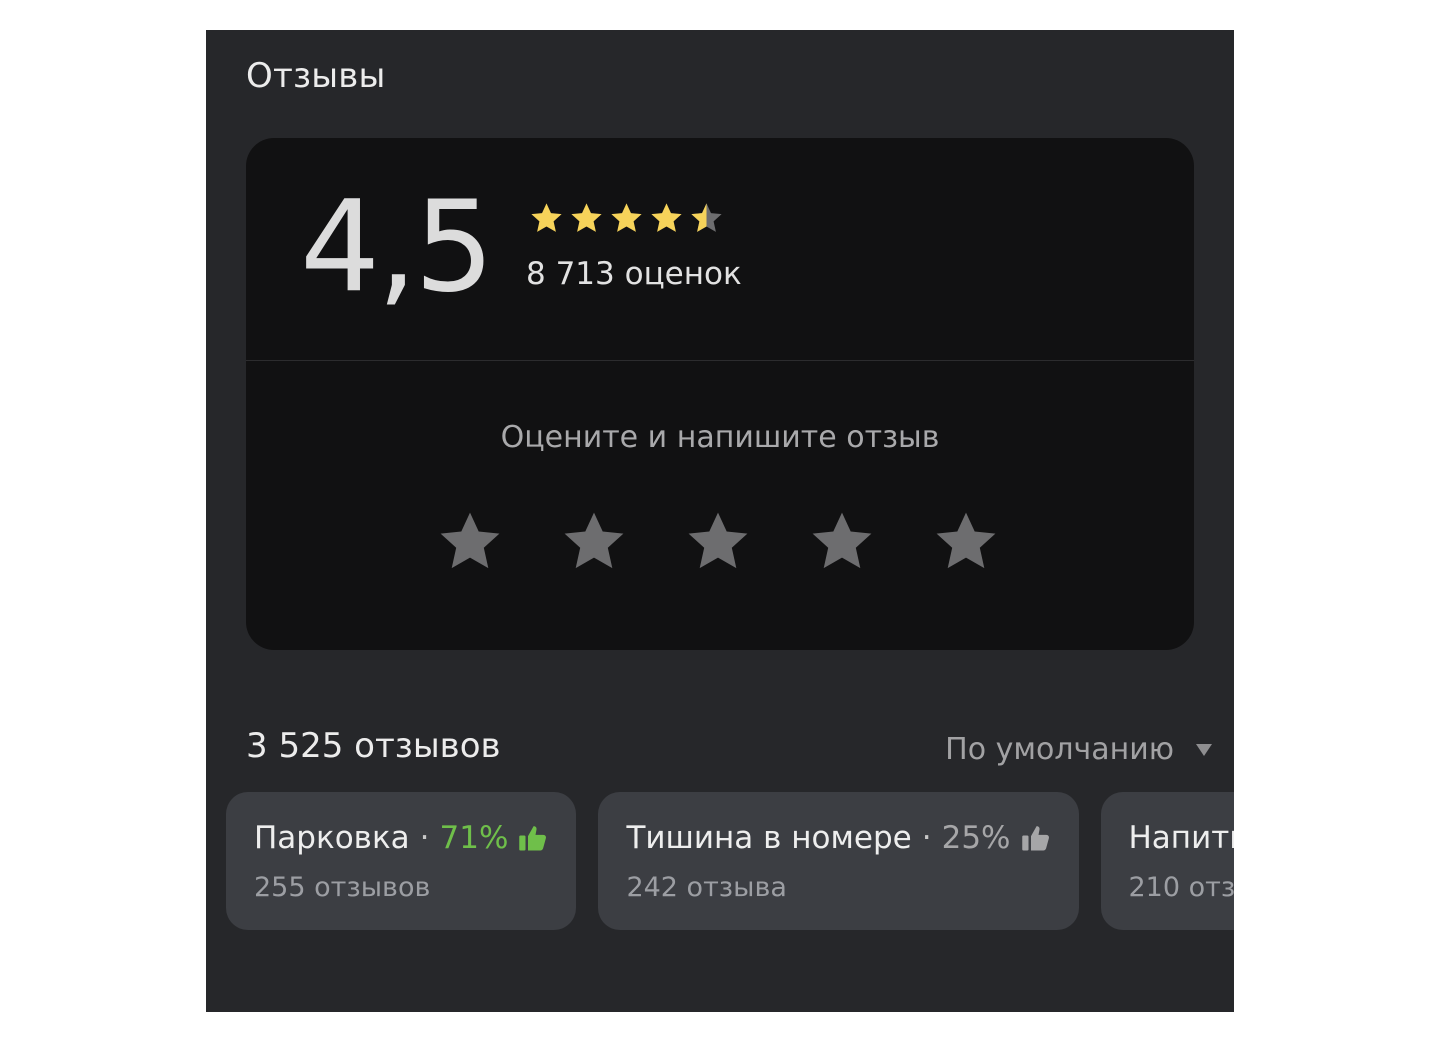 The image size is (1440, 1042). Describe the element at coordinates (594, 542) in the screenshot. I see `rate-star-2-icon` at that location.